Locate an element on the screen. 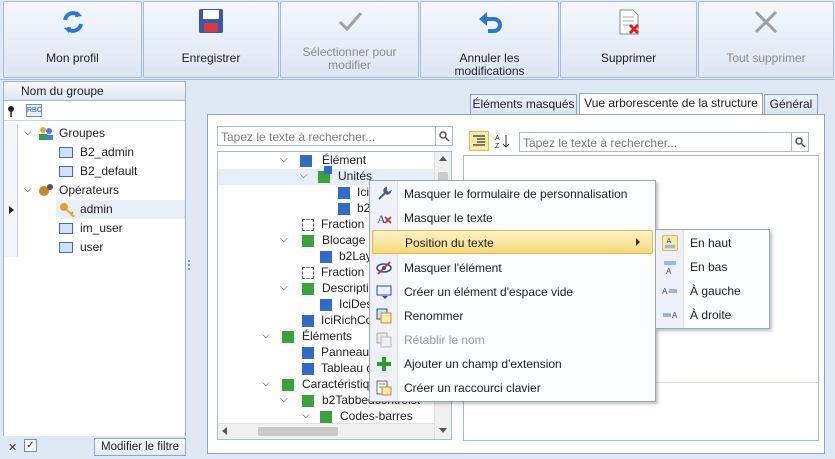 This screenshot has width=835, height=459. group-name: B2_default is located at coordinates (109, 171).